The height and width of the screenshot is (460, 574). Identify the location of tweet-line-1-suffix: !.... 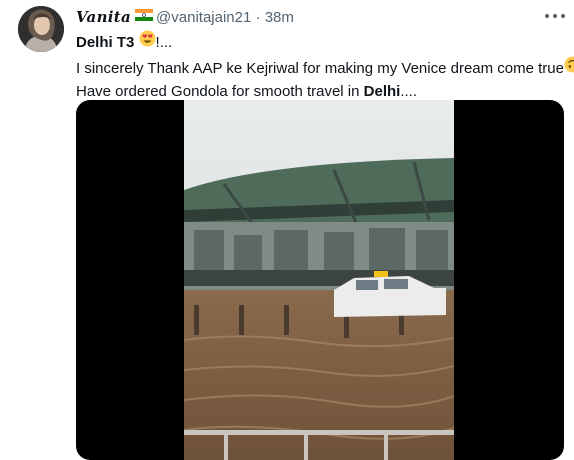
(164, 42).